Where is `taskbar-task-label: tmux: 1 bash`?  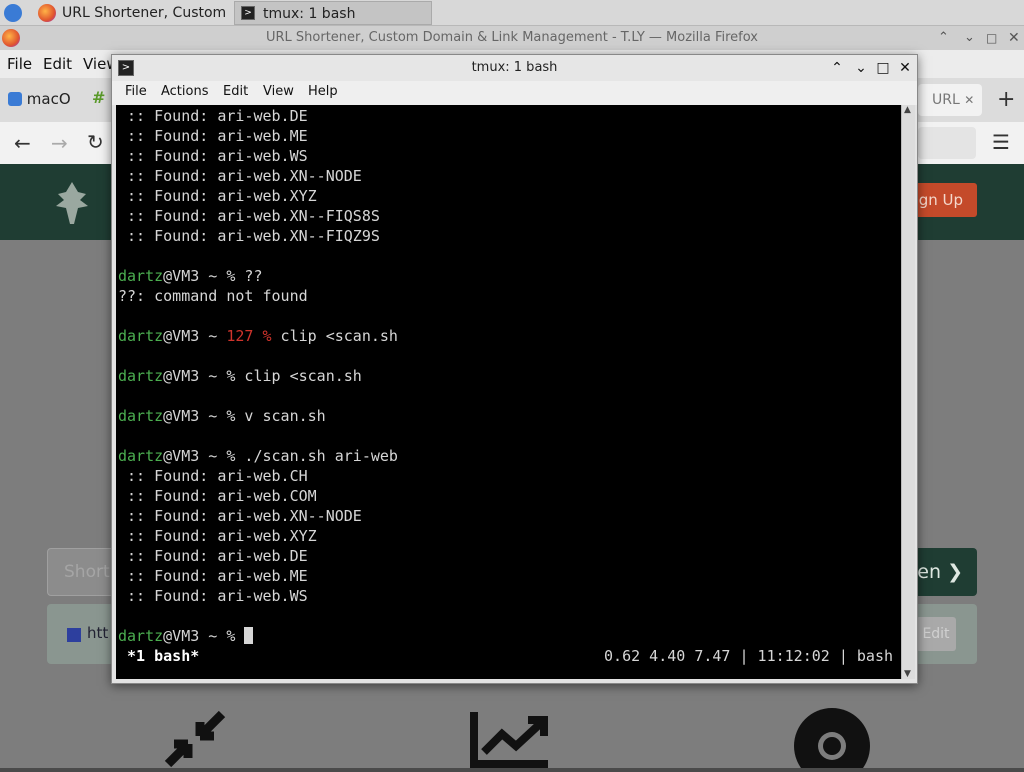
taskbar-task-label: tmux: 1 bash is located at coordinates (309, 14).